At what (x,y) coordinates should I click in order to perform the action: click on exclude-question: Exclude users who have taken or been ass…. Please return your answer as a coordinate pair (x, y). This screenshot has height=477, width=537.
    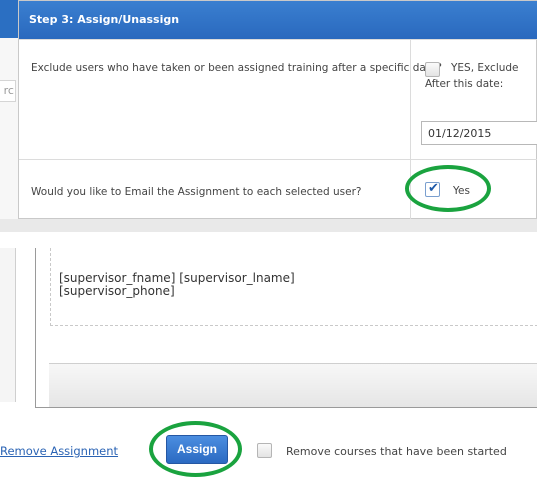
    Looking at the image, I should click on (236, 68).